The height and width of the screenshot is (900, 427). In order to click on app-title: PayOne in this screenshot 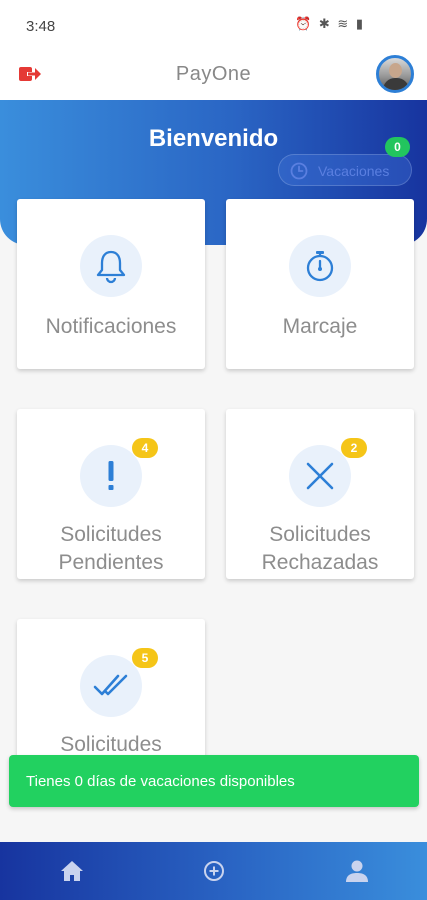, I will do `click(213, 74)`.